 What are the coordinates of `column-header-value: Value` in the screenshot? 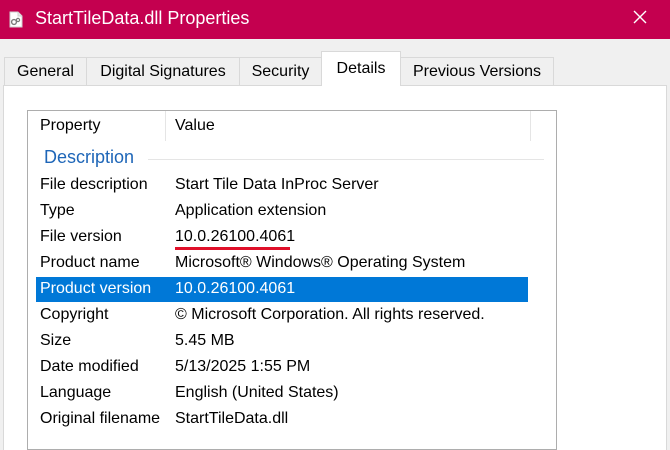 It's located at (195, 126).